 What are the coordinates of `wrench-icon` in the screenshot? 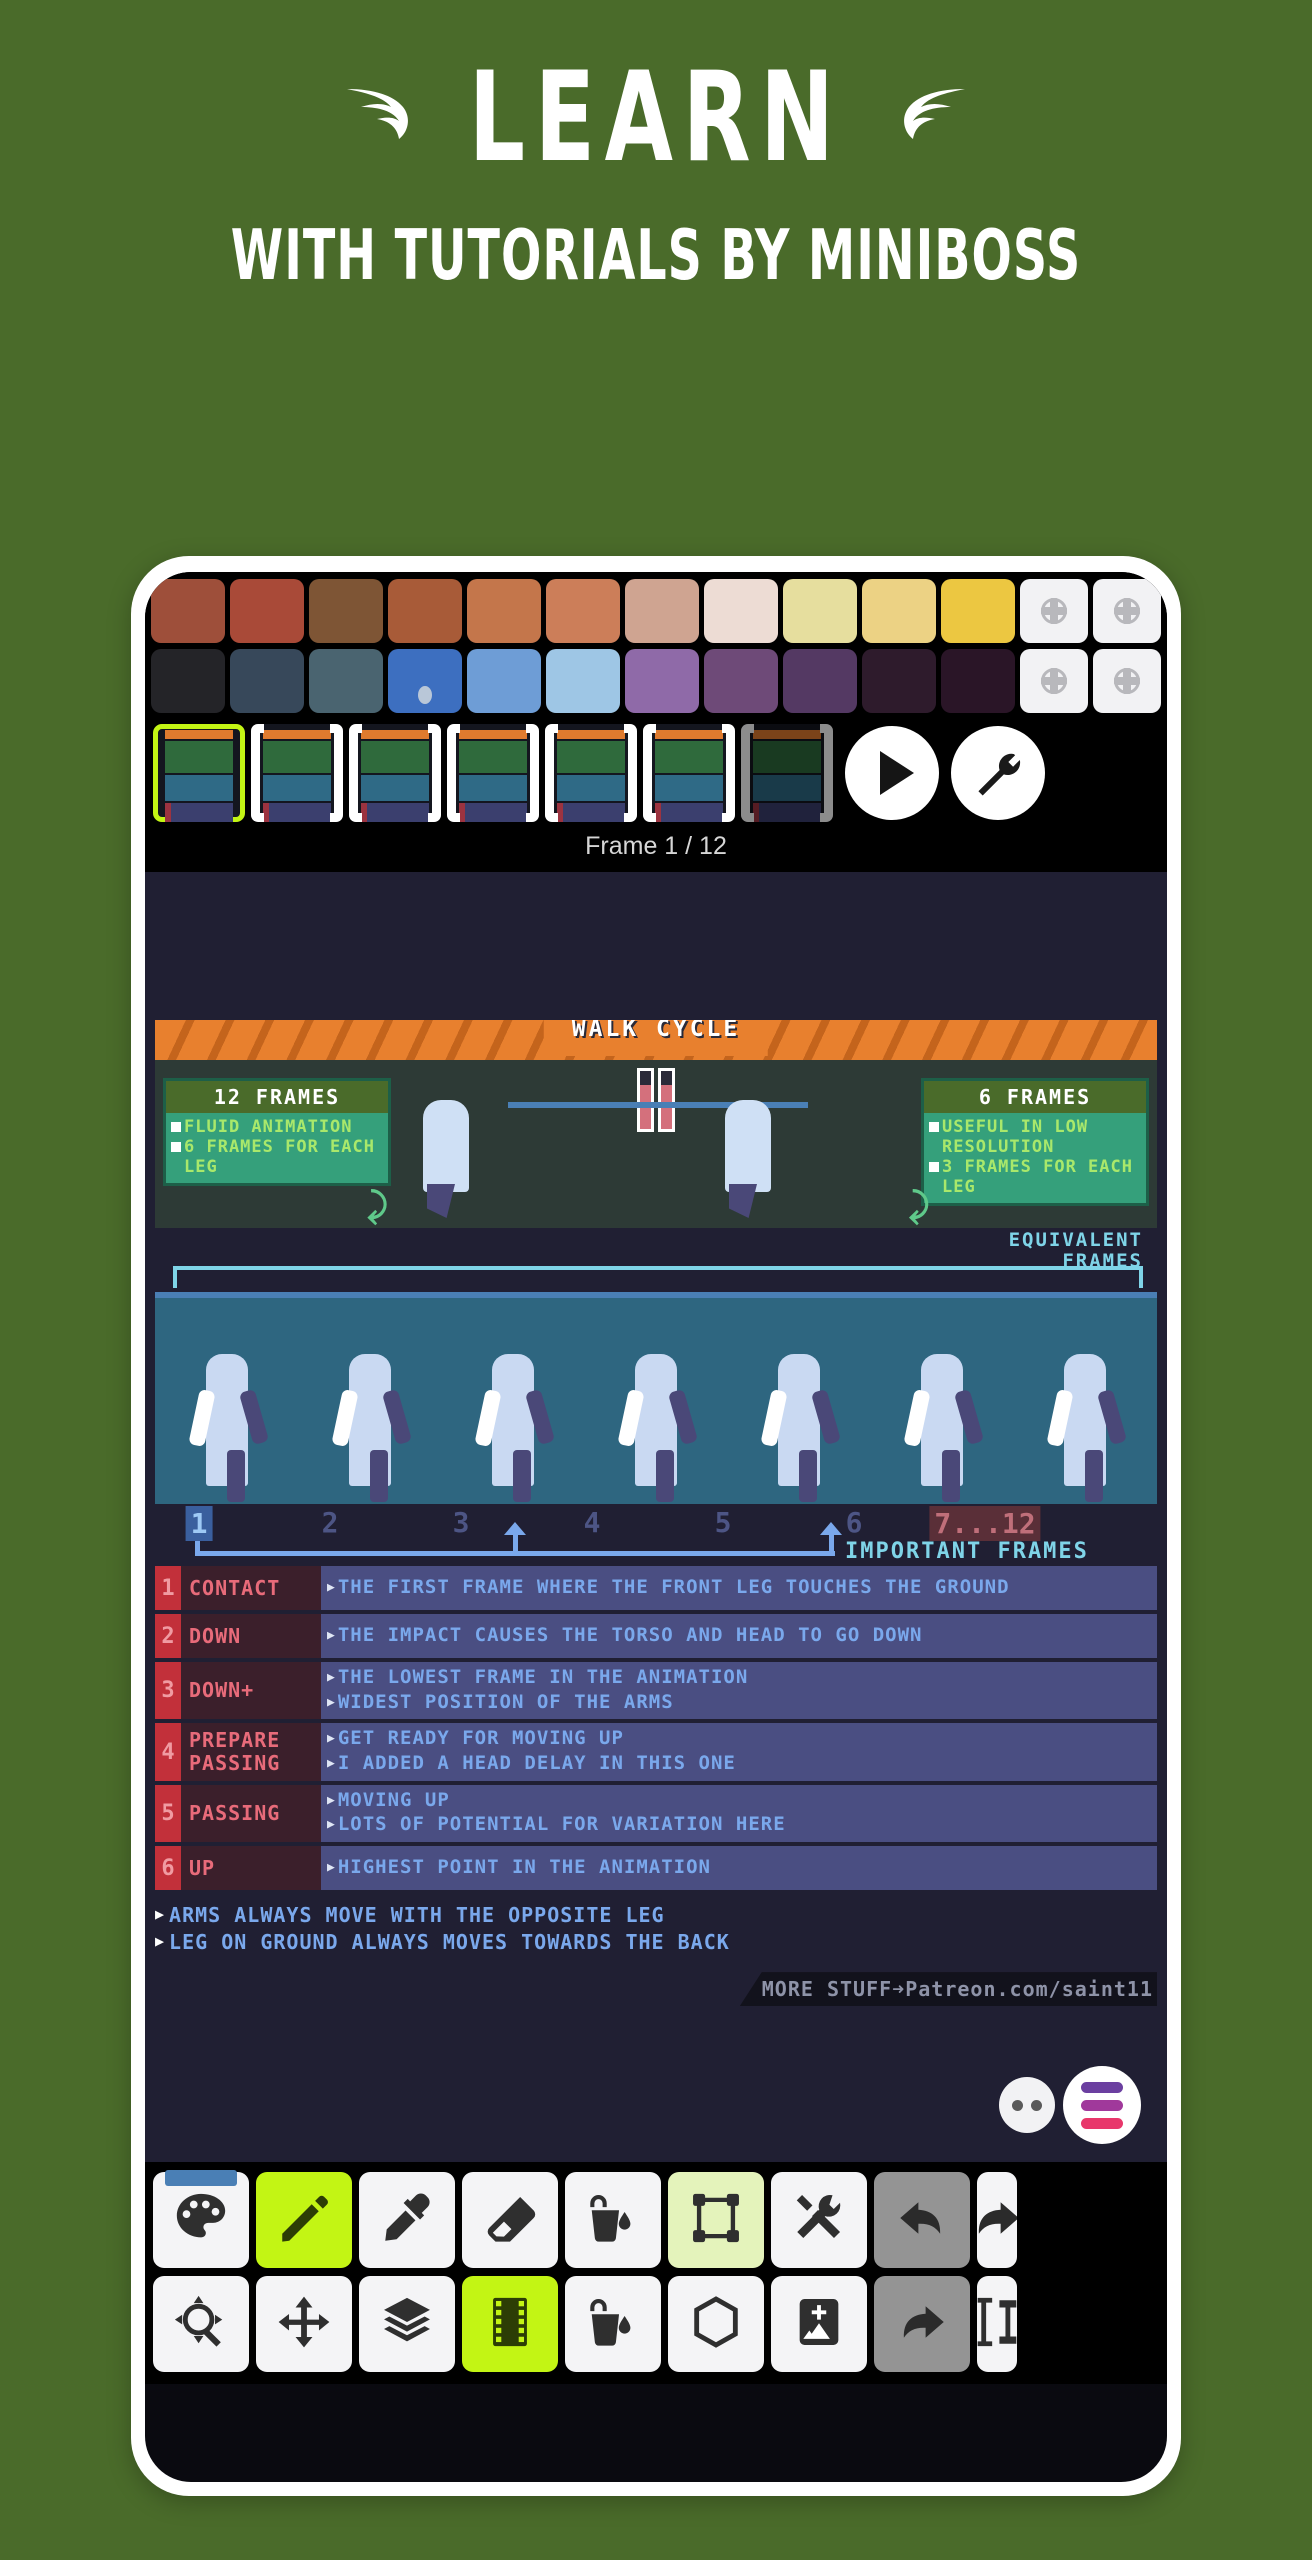 It's located at (998, 773).